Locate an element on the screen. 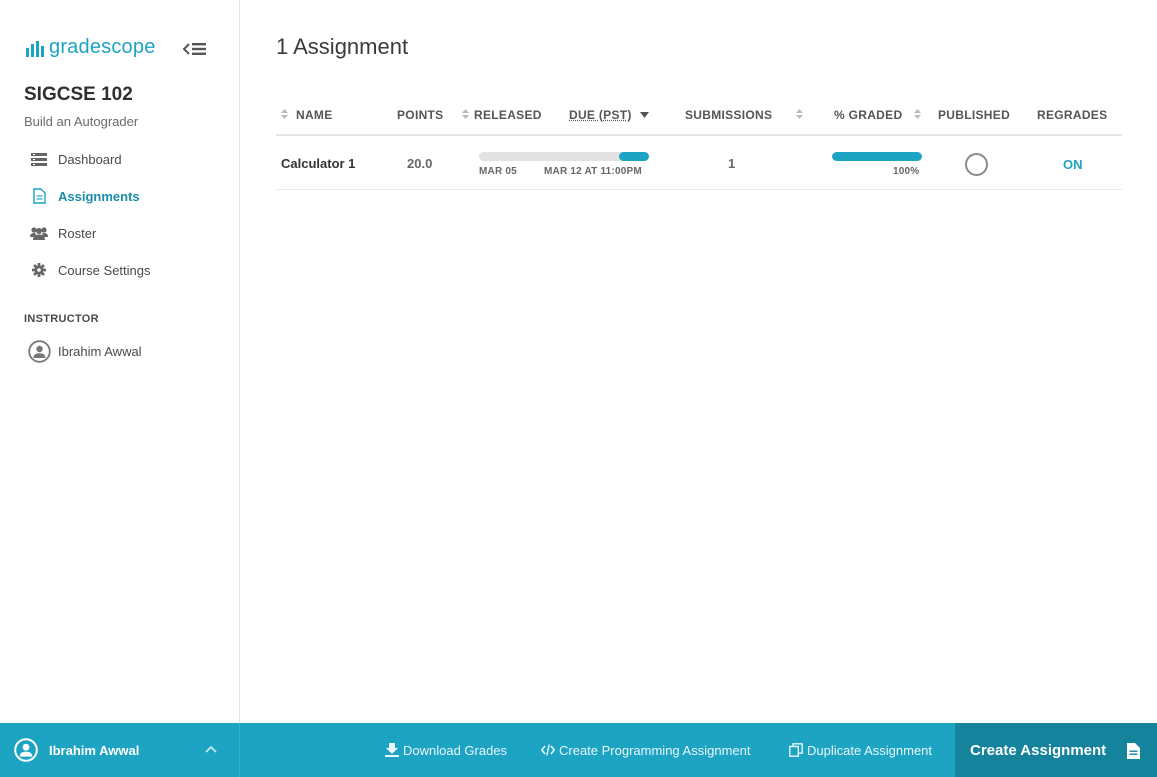 This screenshot has height=777, width=1157. regrades-toggle: ON is located at coordinates (1073, 164).